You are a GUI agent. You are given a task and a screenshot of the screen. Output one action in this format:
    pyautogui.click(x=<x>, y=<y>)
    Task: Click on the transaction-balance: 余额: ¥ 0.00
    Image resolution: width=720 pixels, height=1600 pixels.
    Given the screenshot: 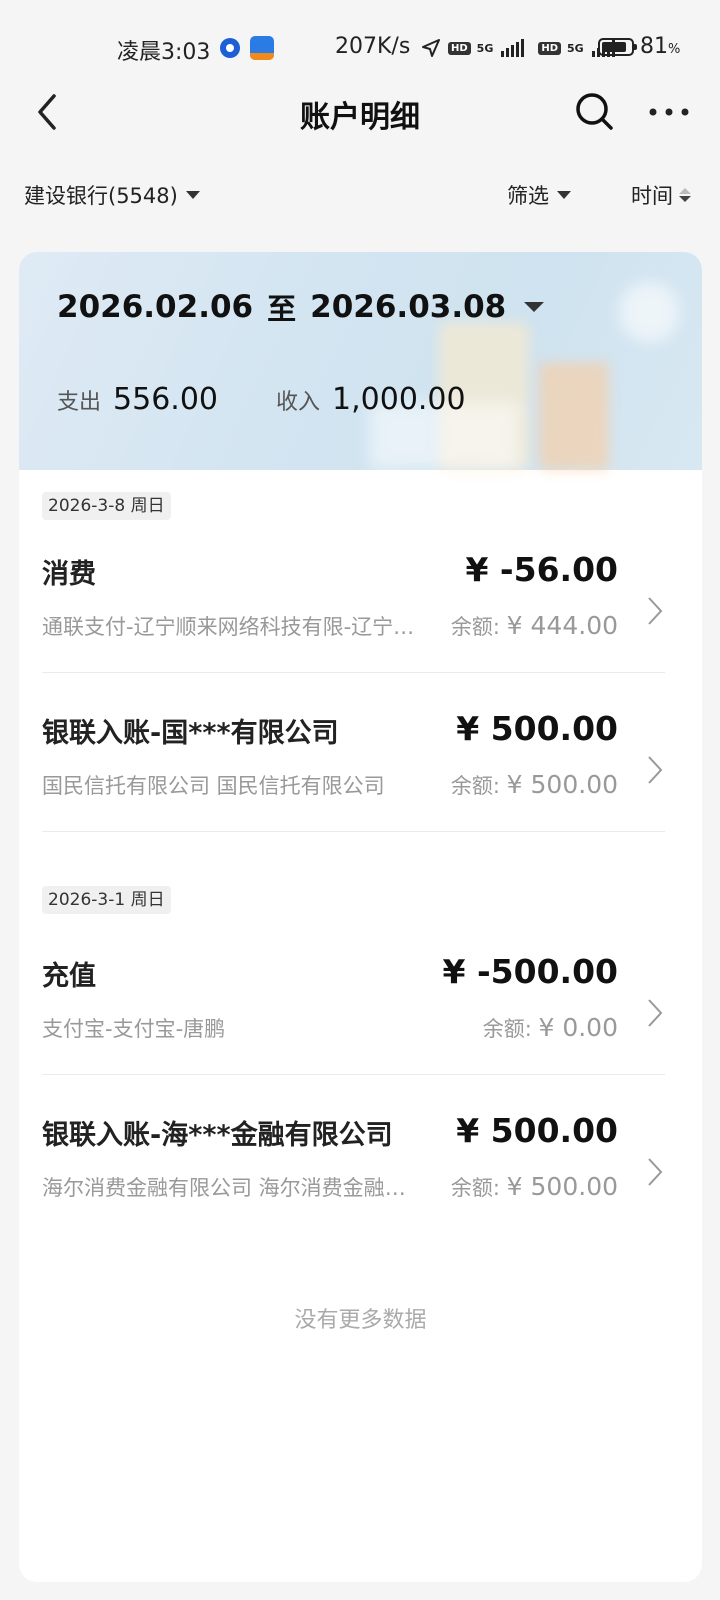 What is the action you would take?
    pyautogui.click(x=550, y=1027)
    